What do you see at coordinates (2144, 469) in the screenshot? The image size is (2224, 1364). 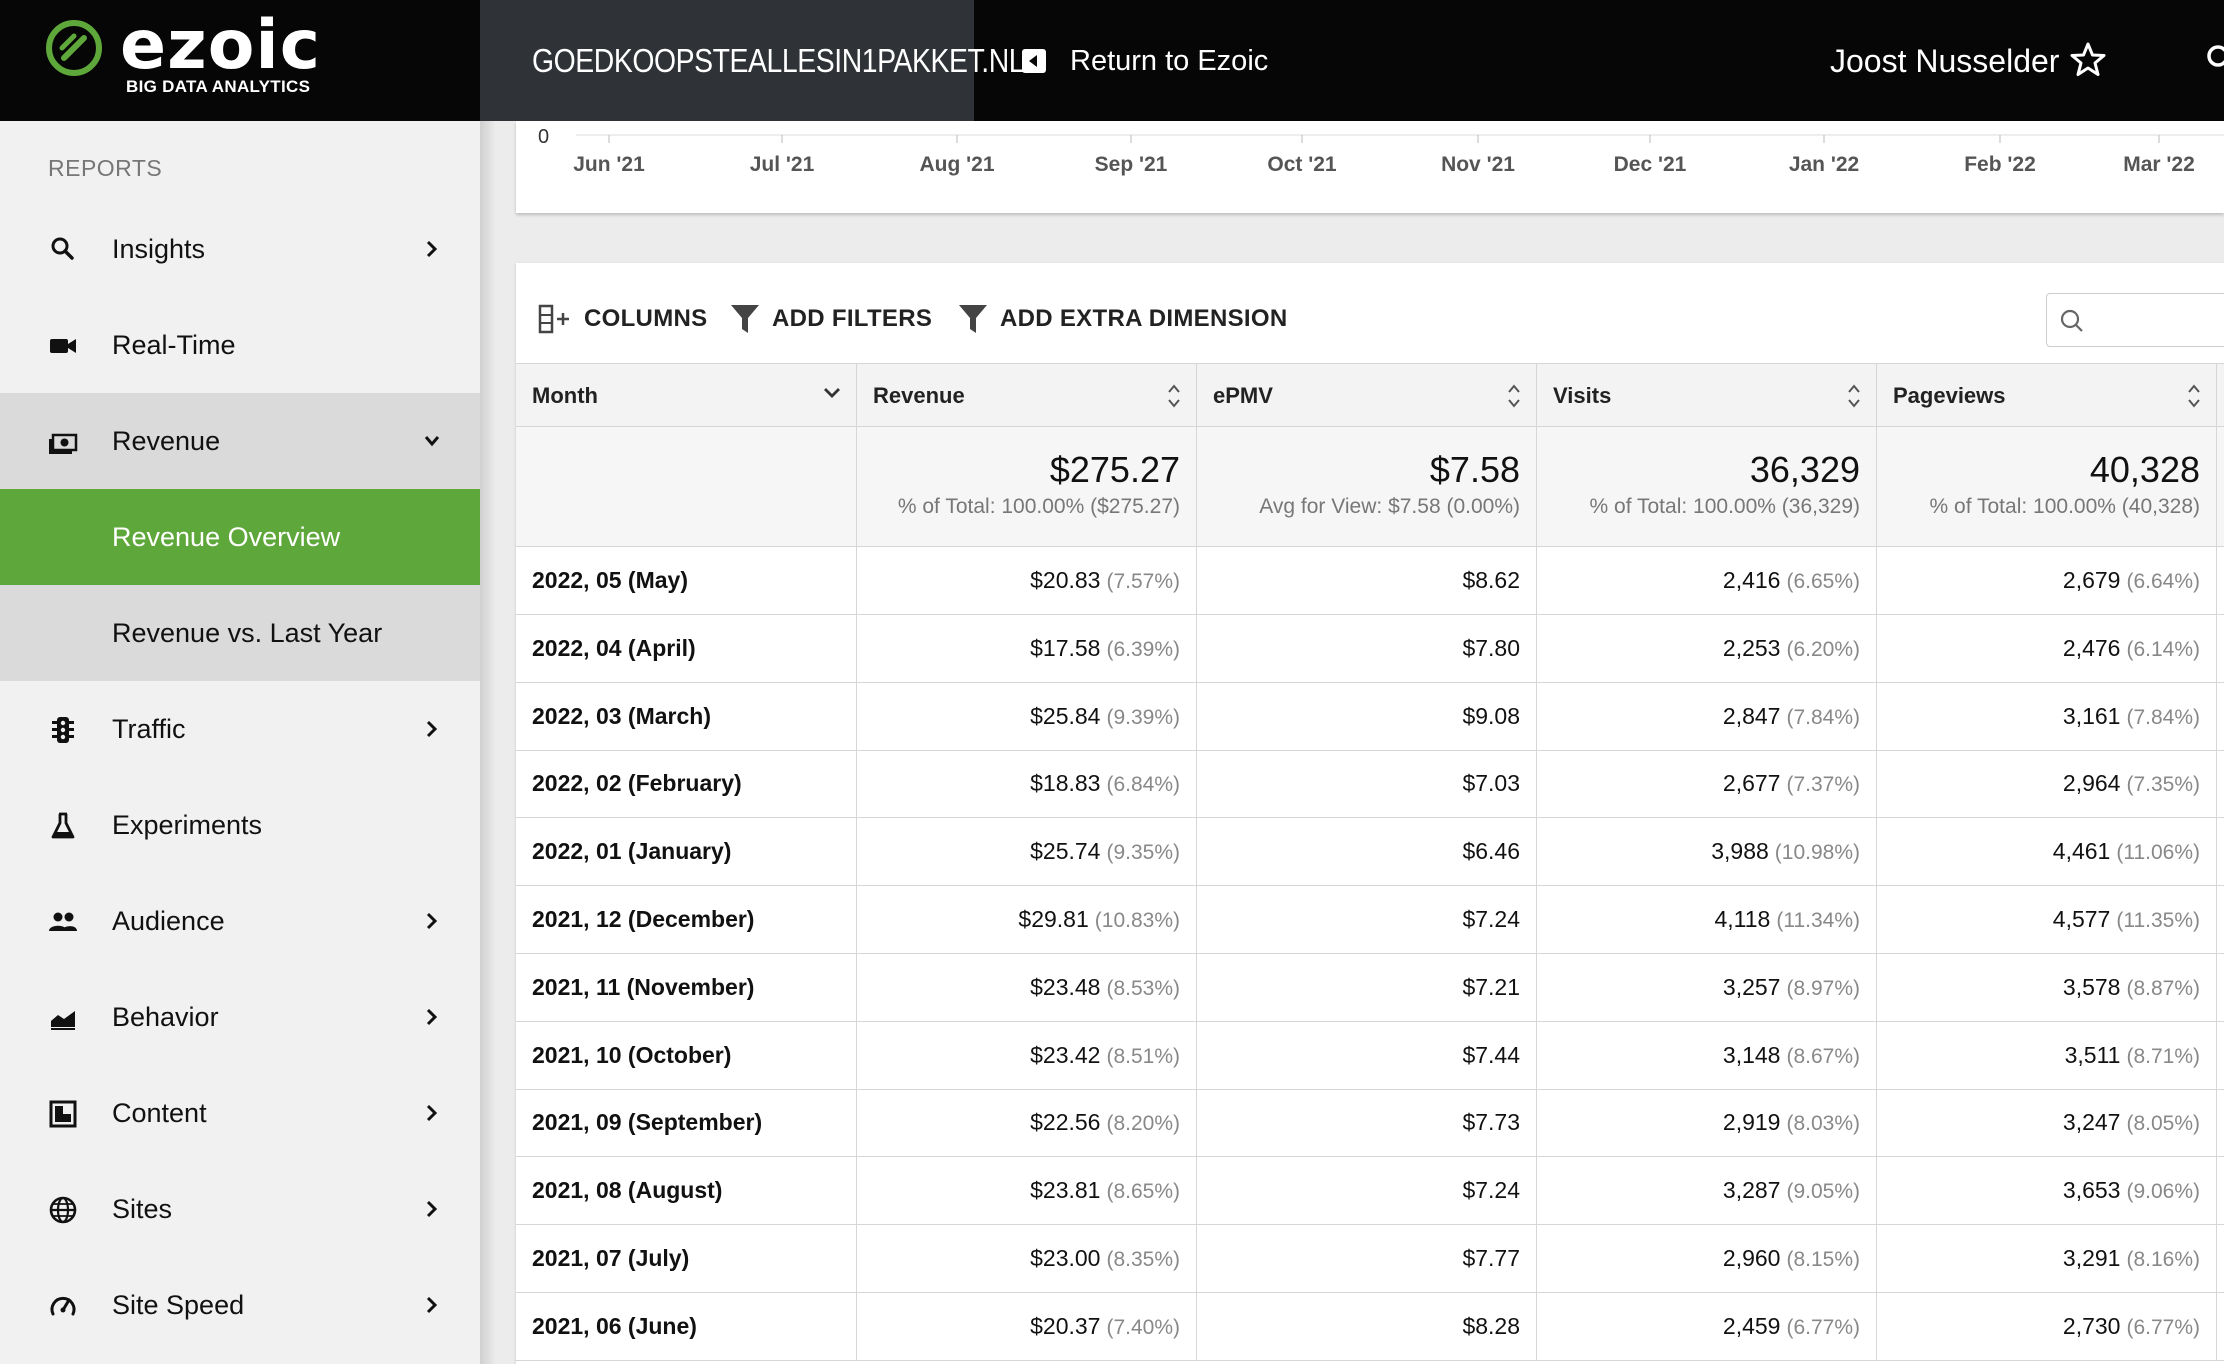 I see `total-value: 40,328` at bounding box center [2144, 469].